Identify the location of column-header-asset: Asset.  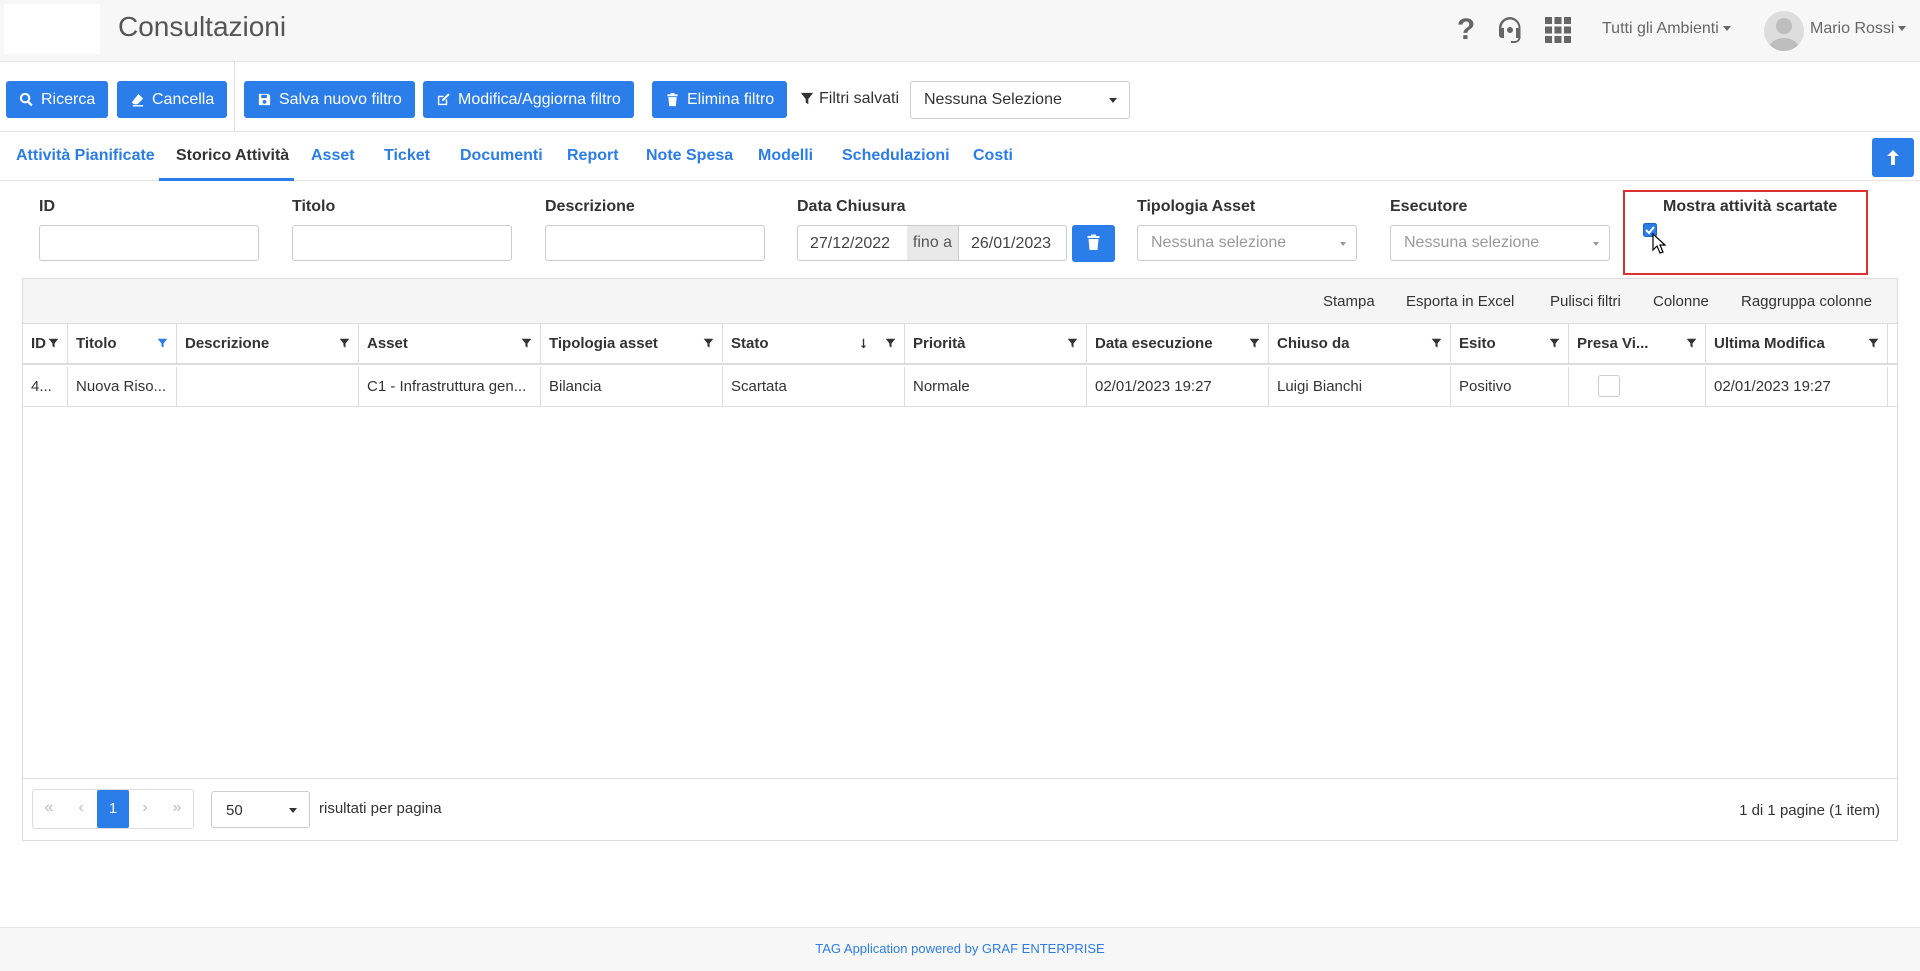
(450, 344).